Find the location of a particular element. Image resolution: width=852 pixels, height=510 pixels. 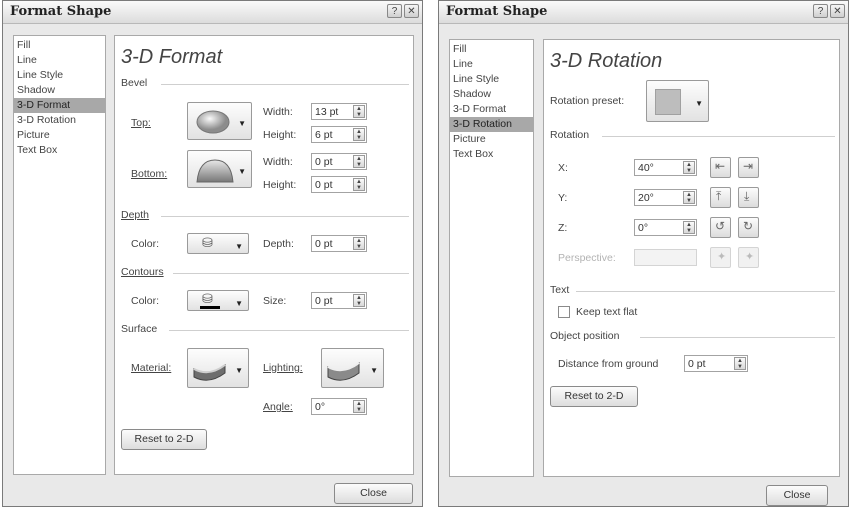

rotation-preset-label: Rotation preset: is located at coordinates (587, 101).